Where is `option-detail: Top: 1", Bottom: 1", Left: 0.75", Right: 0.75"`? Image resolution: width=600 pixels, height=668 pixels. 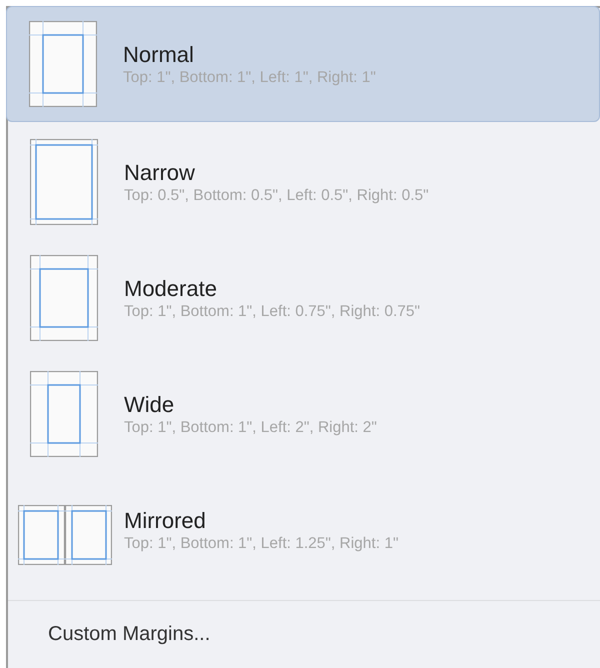
option-detail: Top: 1", Bottom: 1", Left: 0.75", Right: 0.75" is located at coordinates (272, 312).